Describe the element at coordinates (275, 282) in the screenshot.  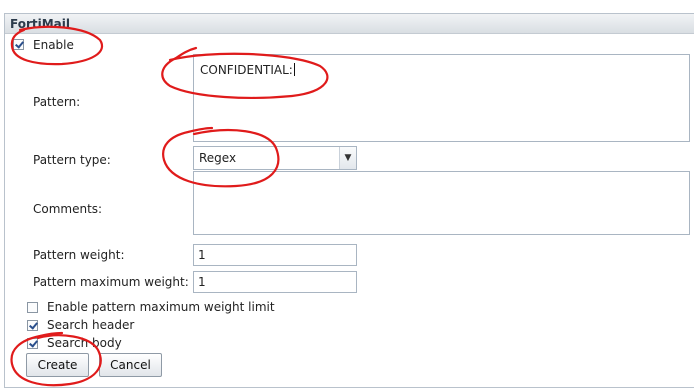
I see `pattern-max-weight-input: 1` at that location.